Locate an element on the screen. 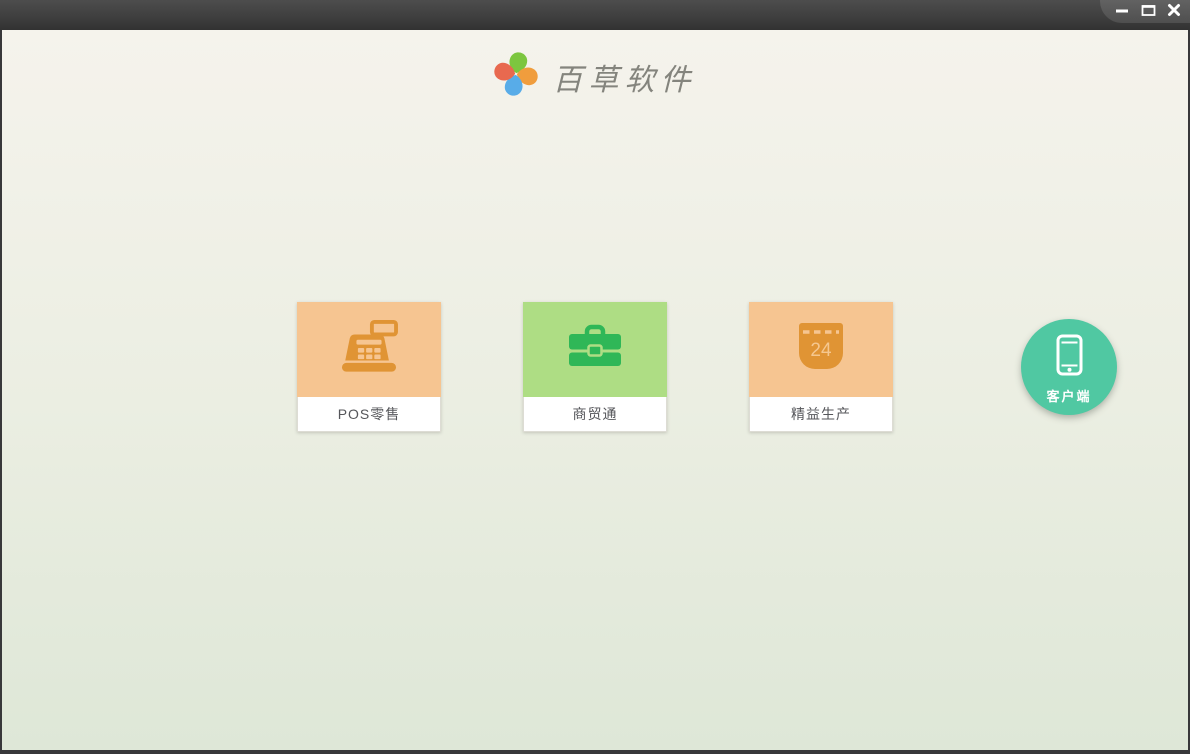 The image size is (1190, 754). lean-card-icon-area: 24 is located at coordinates (821, 349).